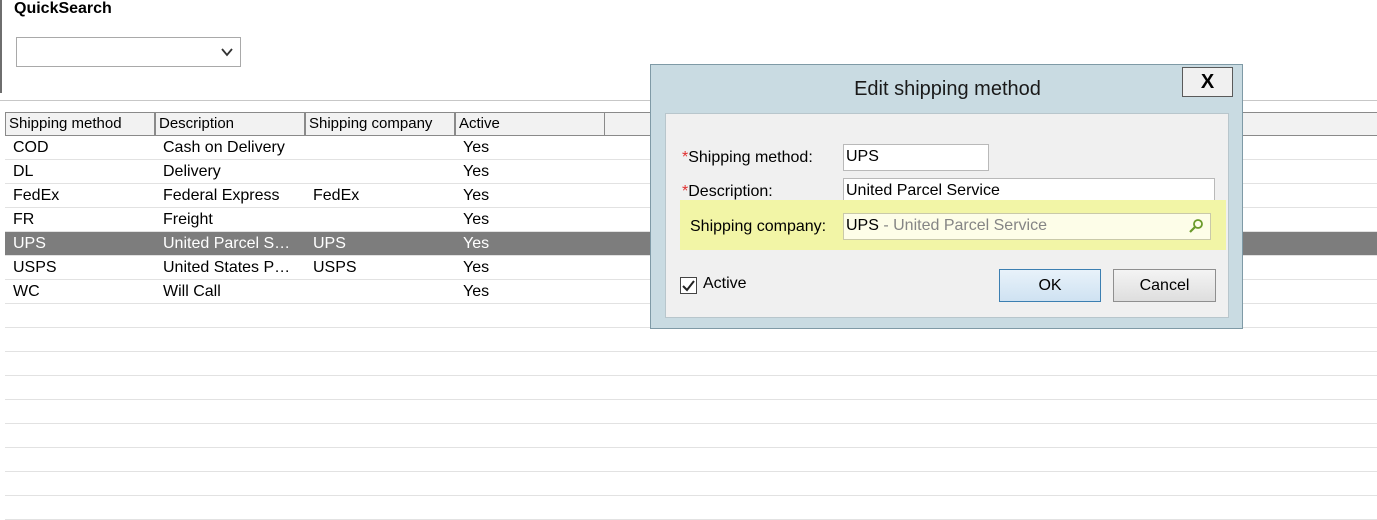 This screenshot has width=1377, height=520. Describe the element at coordinates (725, 283) in the screenshot. I see `active-label: Active` at that location.